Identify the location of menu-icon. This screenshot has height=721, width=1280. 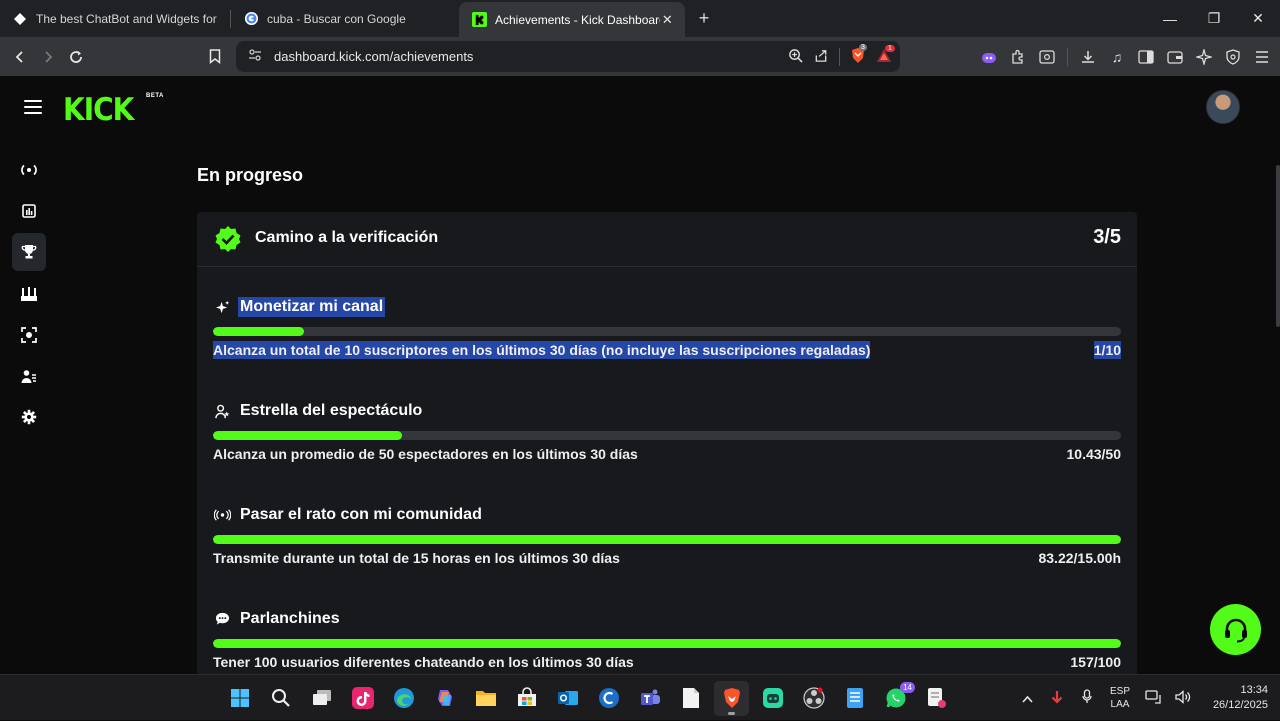
(1262, 57).